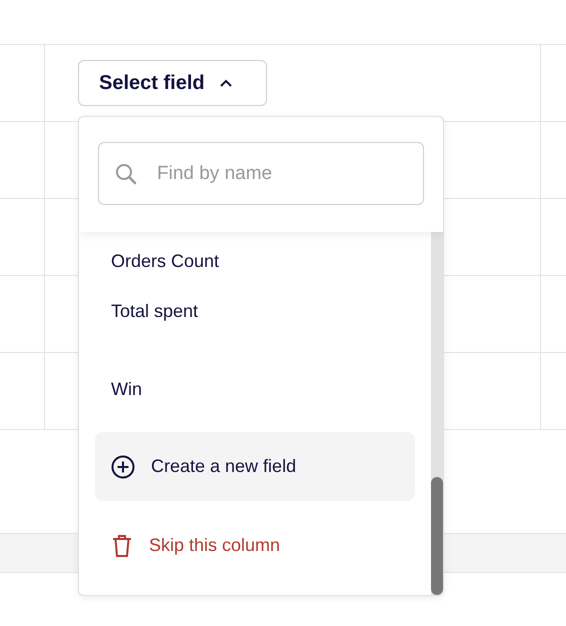 The width and height of the screenshot is (566, 626). I want to click on skip-column-option: Skip this column, so click(255, 545).